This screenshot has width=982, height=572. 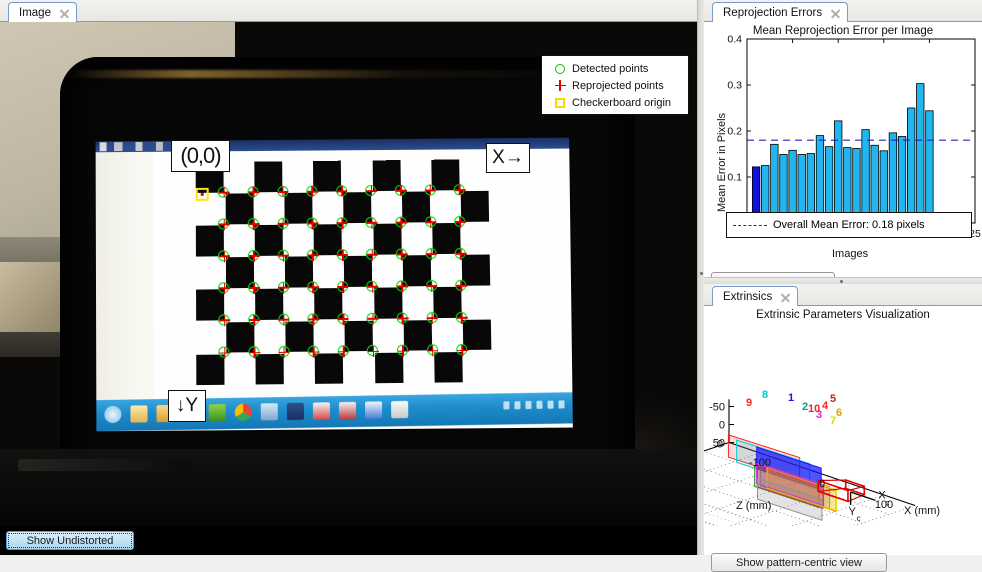 What do you see at coordinates (269, 411) in the screenshot?
I see `taskbar-window-icon` at bounding box center [269, 411].